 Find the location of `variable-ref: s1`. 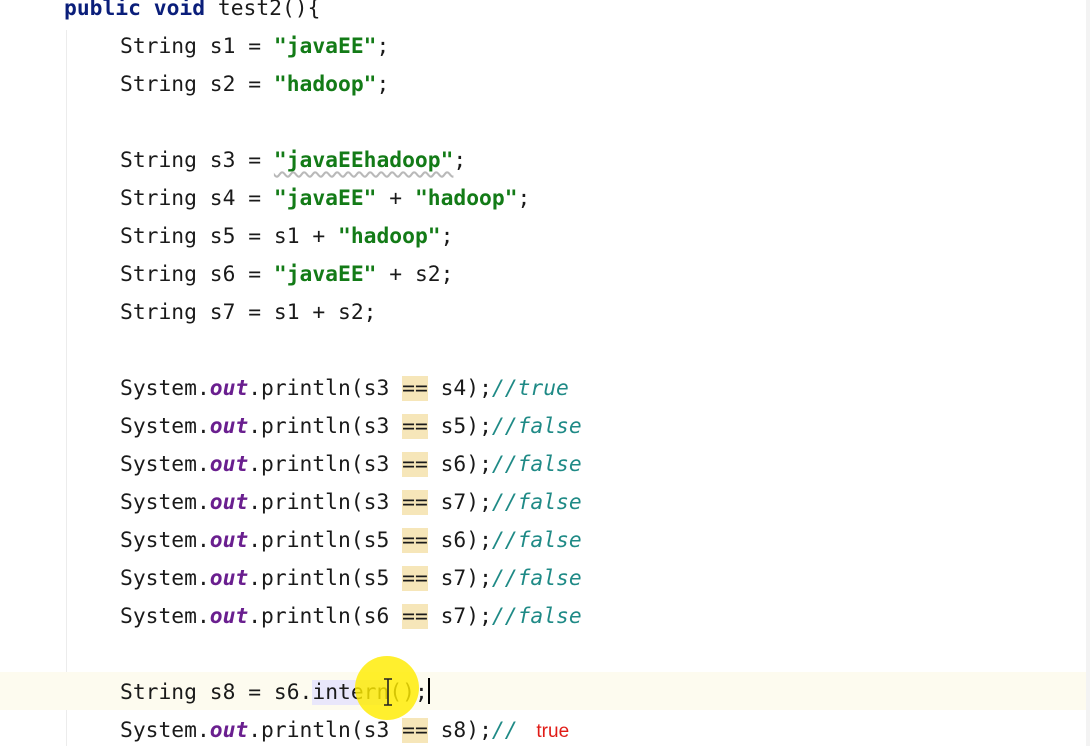

variable-ref: s1 is located at coordinates (286, 236).